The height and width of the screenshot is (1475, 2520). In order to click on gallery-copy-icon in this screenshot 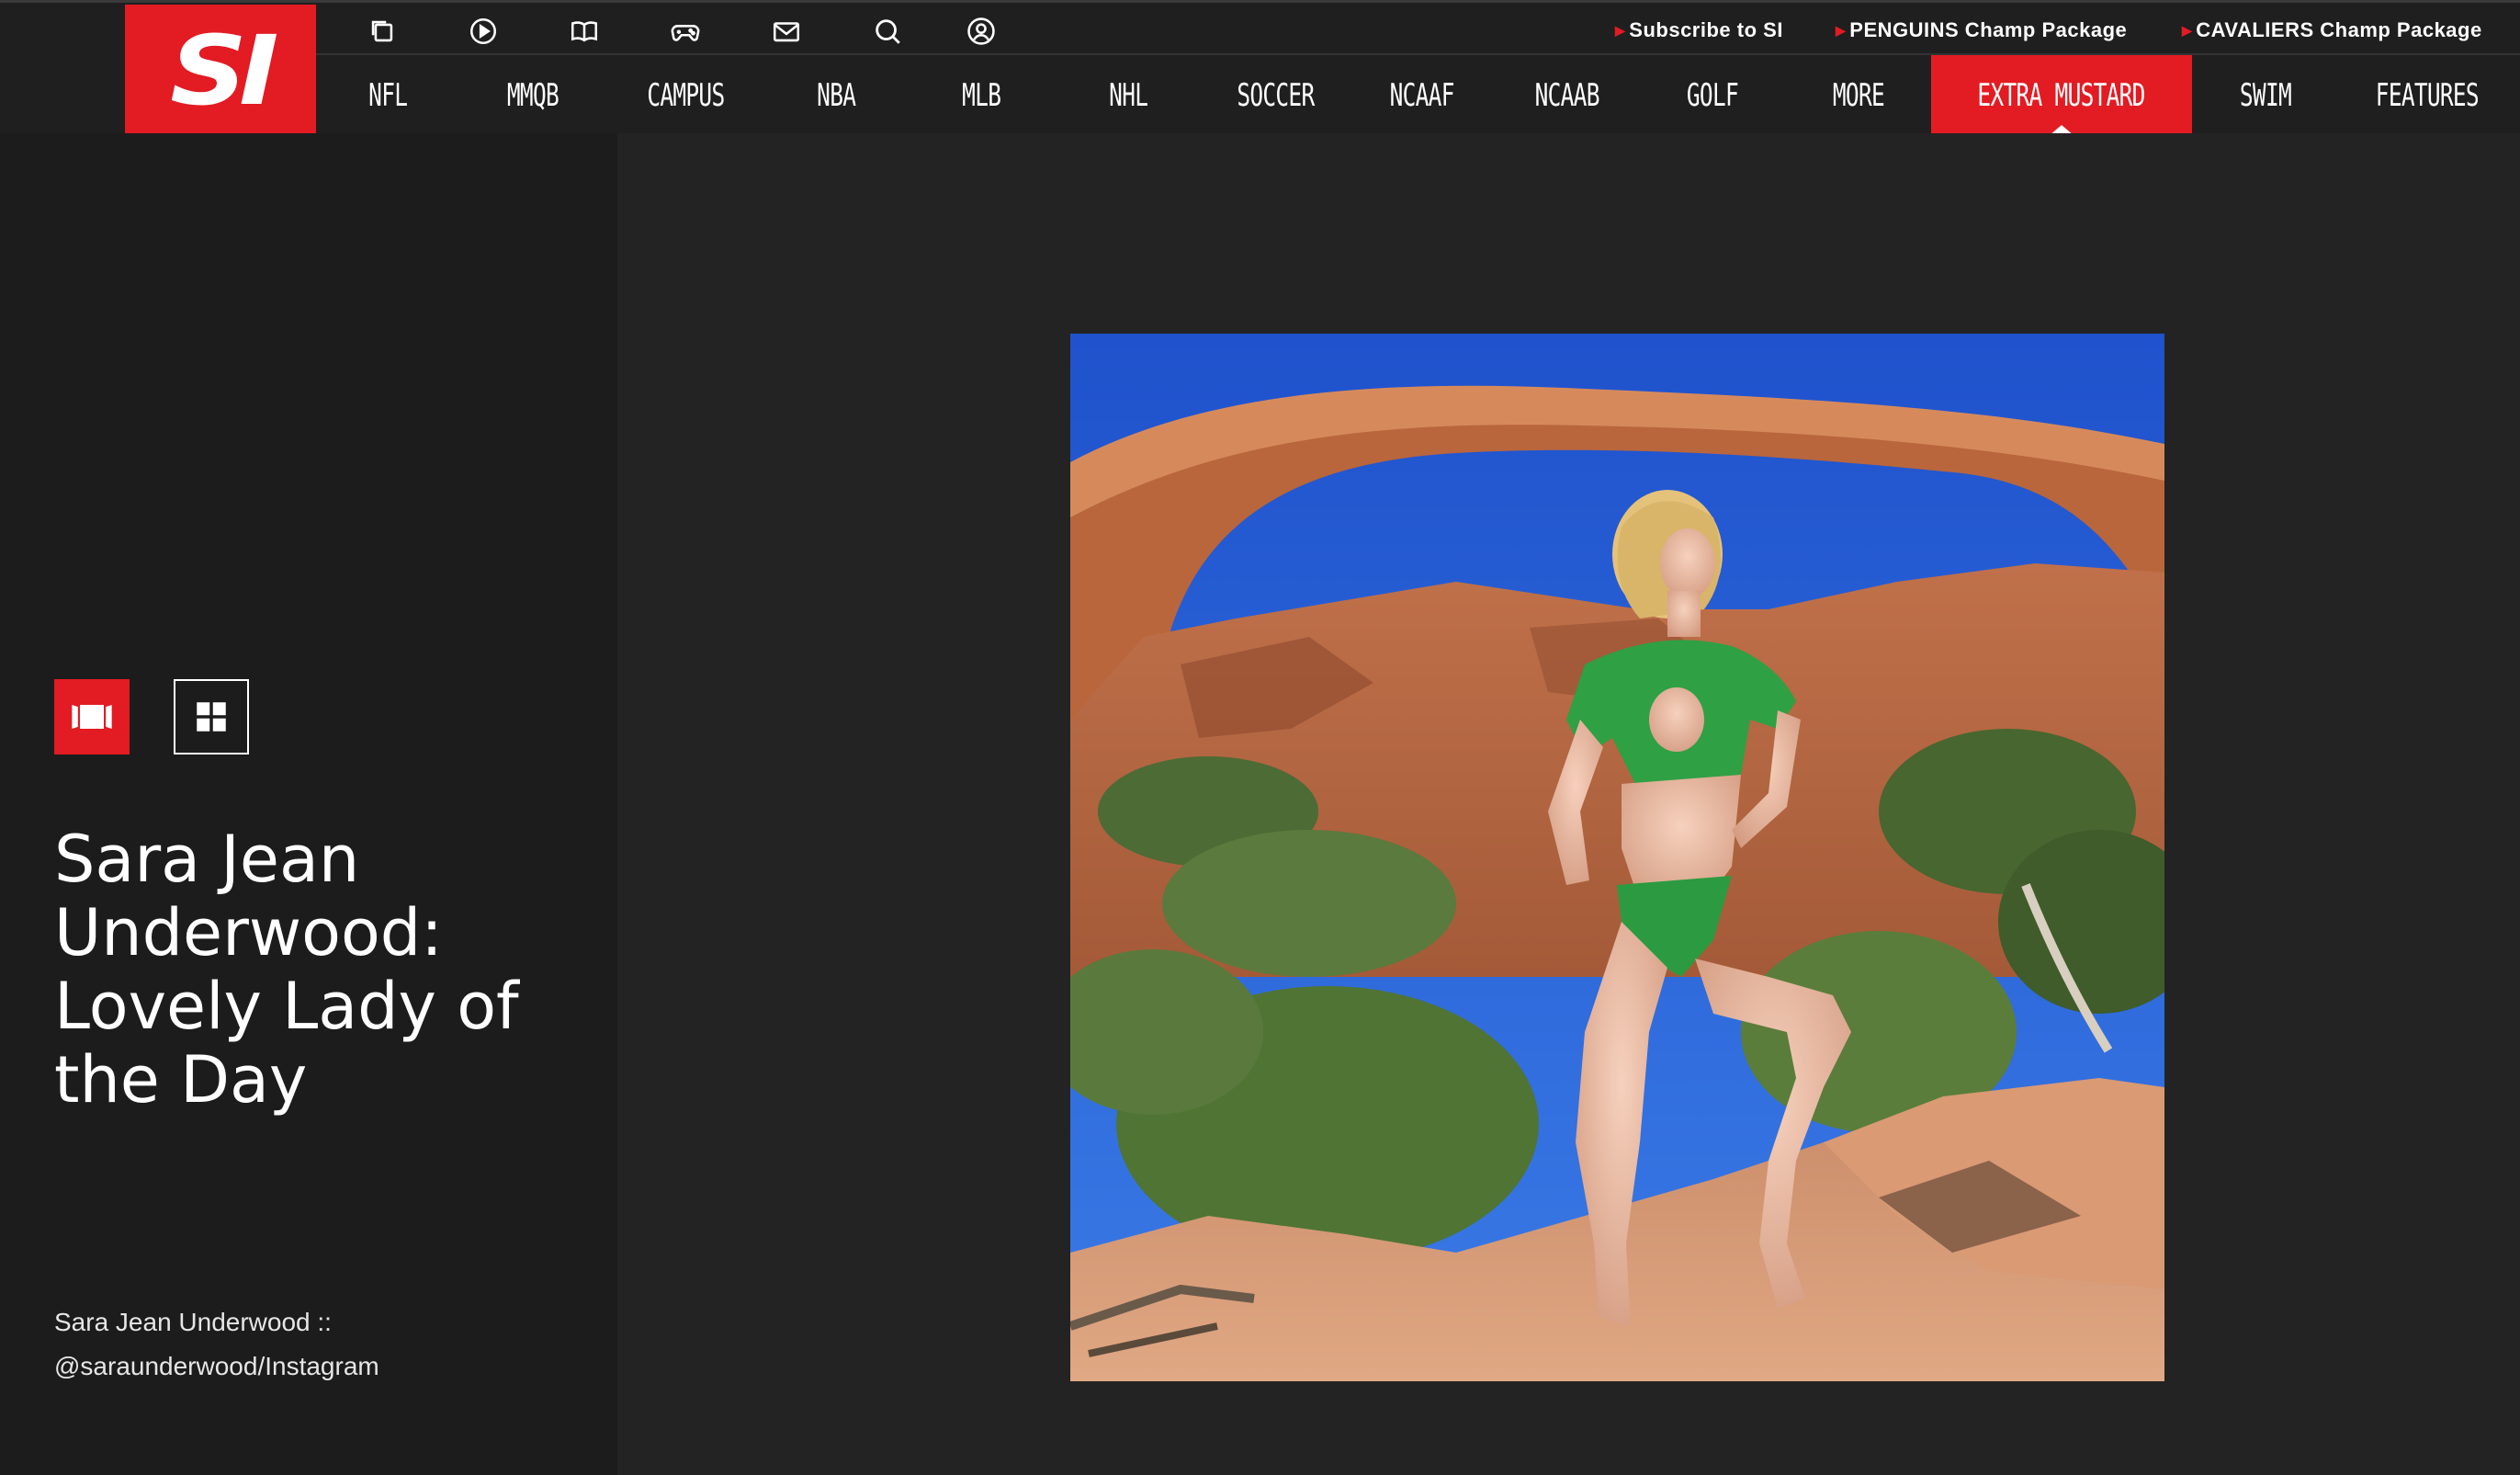, I will do `click(382, 31)`.